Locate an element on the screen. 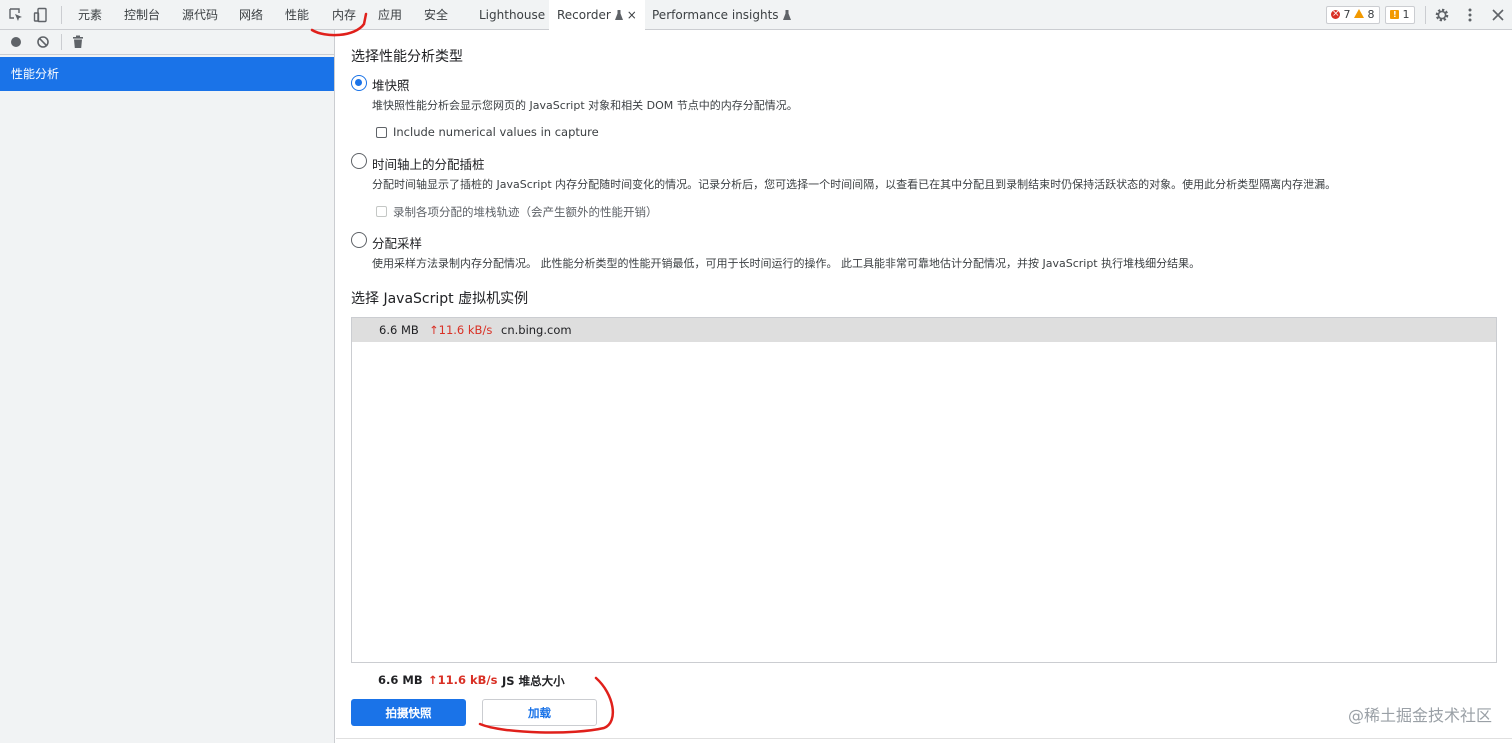  warning-icon is located at coordinates (1359, 13).